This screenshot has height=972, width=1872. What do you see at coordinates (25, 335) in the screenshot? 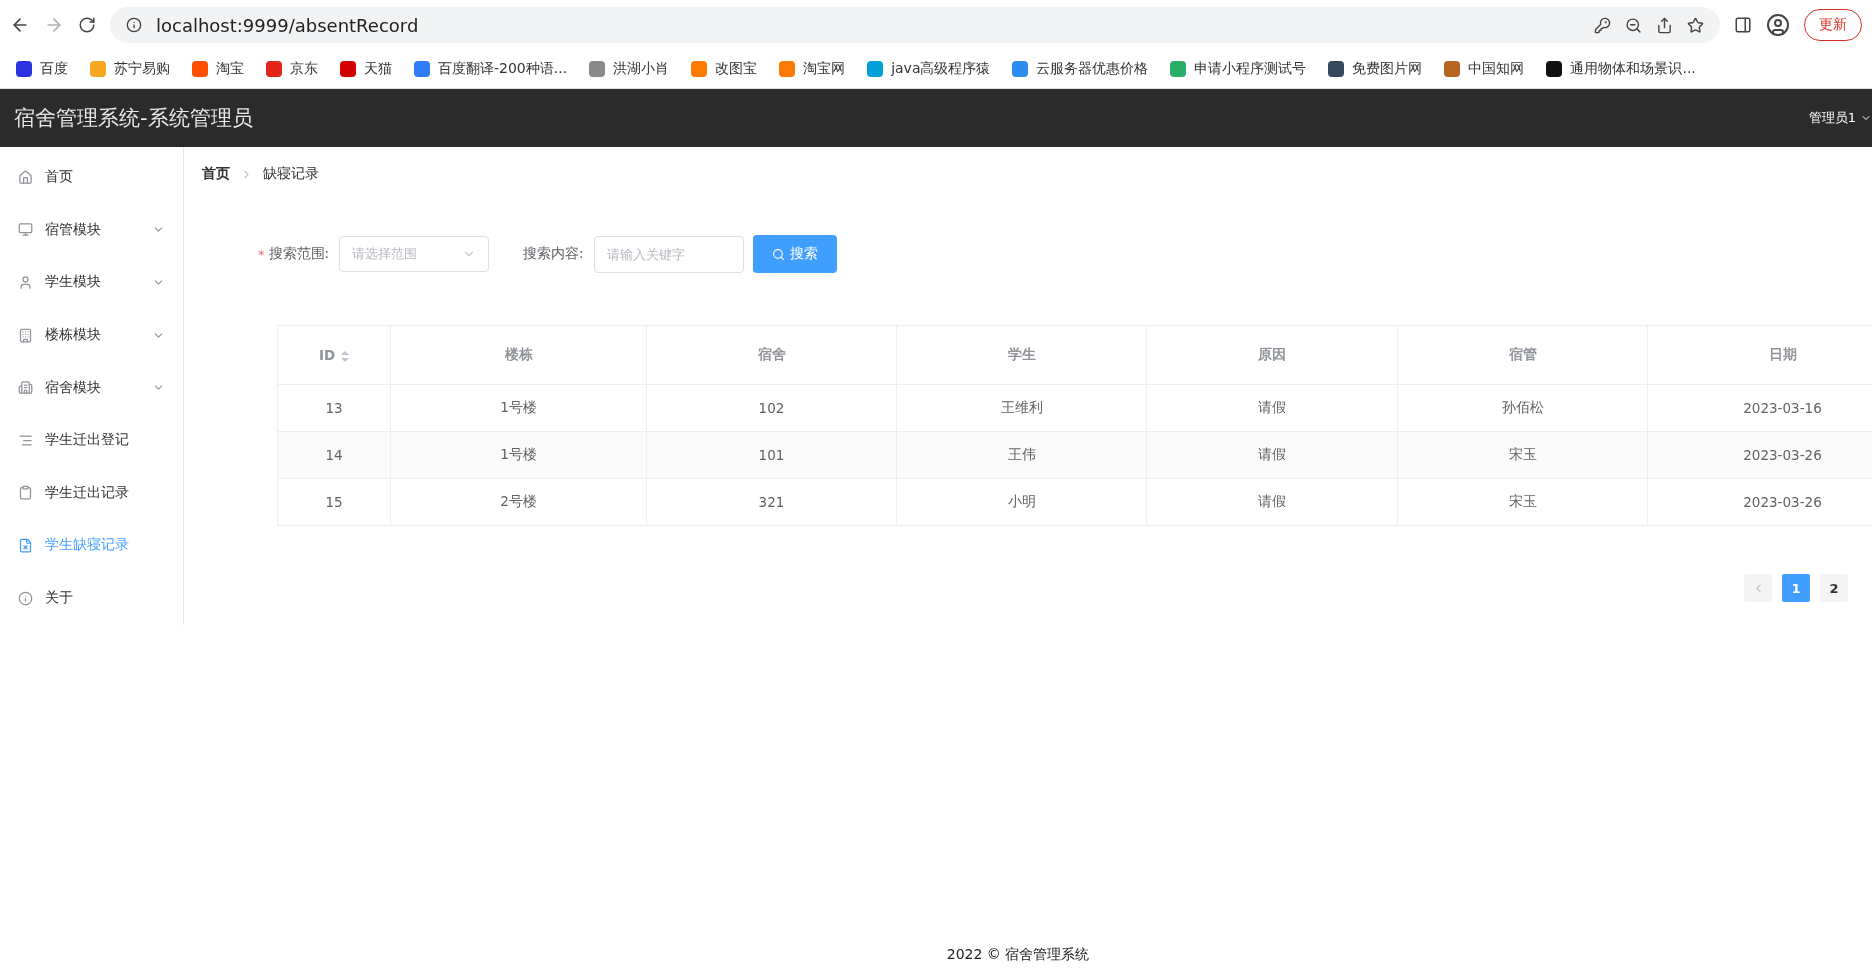
I see `building-icon` at bounding box center [25, 335].